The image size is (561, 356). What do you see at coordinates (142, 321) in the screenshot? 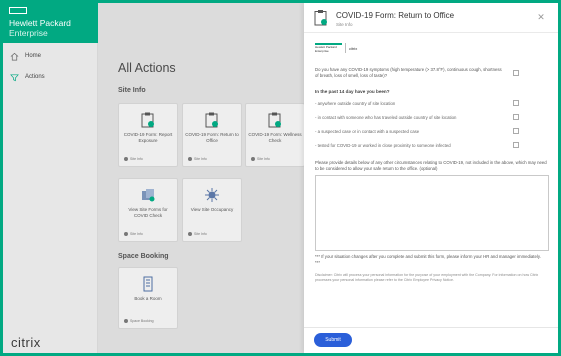
I see `card-tag-label: Space Booking` at bounding box center [142, 321].